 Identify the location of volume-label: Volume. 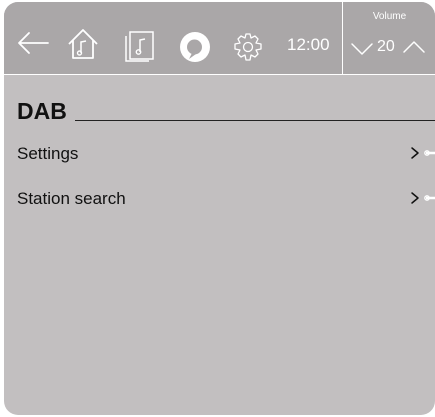
(389, 16).